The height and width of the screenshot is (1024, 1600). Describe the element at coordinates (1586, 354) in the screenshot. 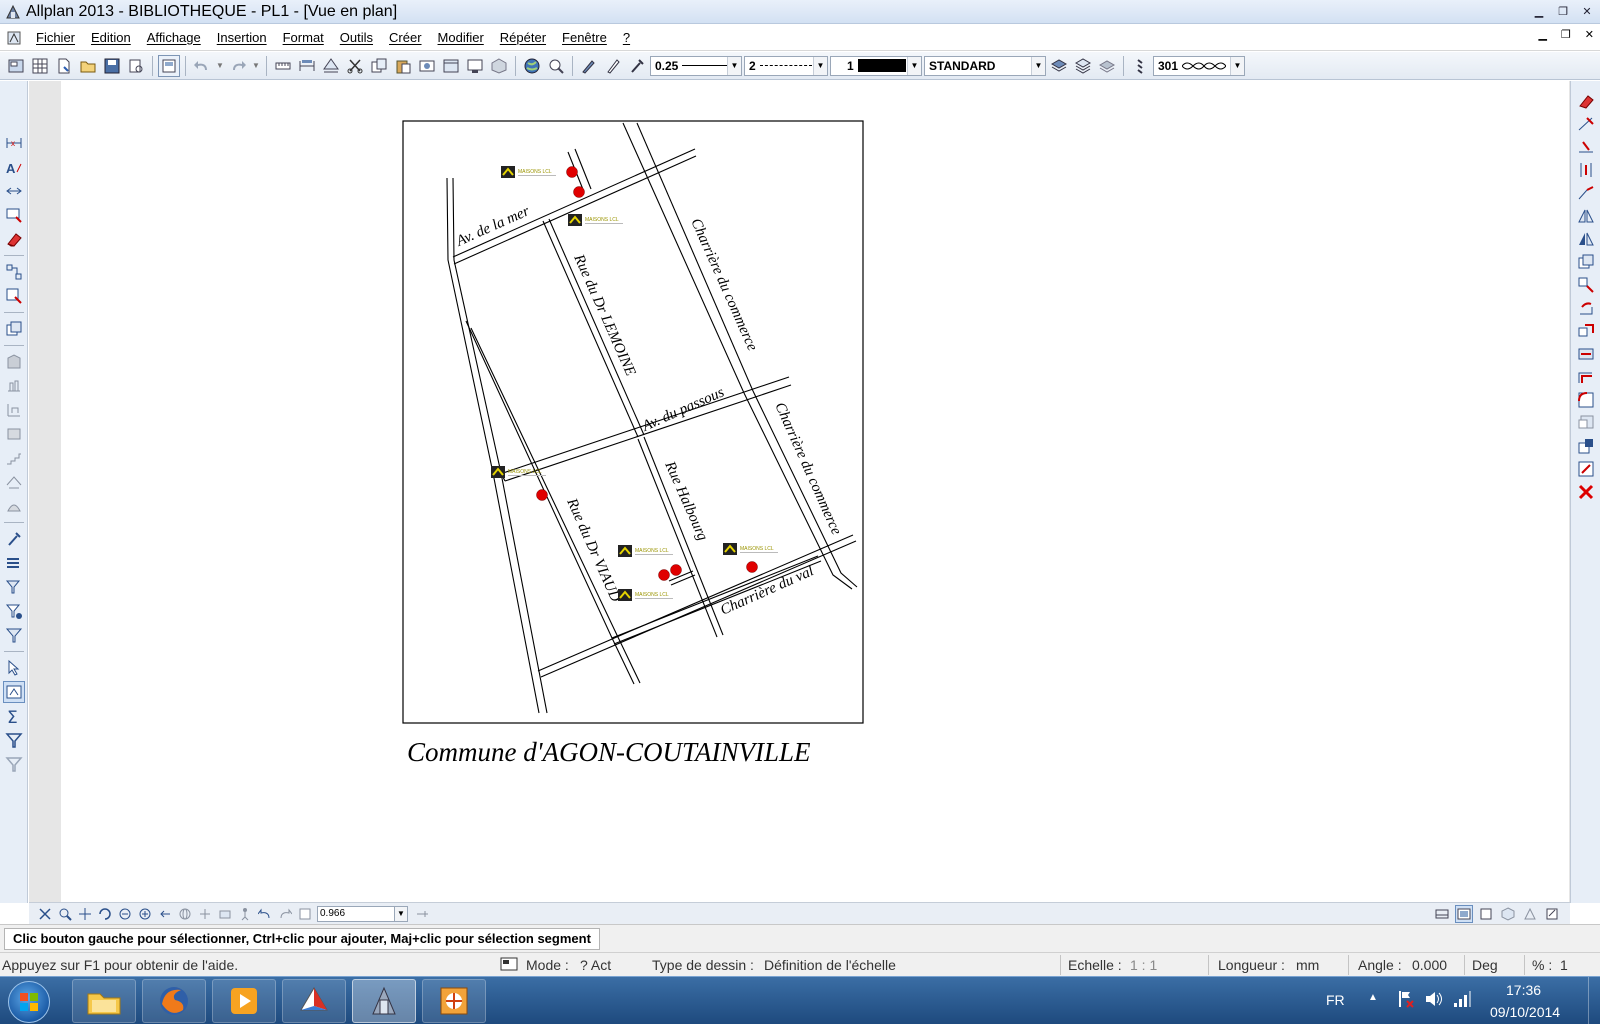

I see `stretch-icon` at that location.